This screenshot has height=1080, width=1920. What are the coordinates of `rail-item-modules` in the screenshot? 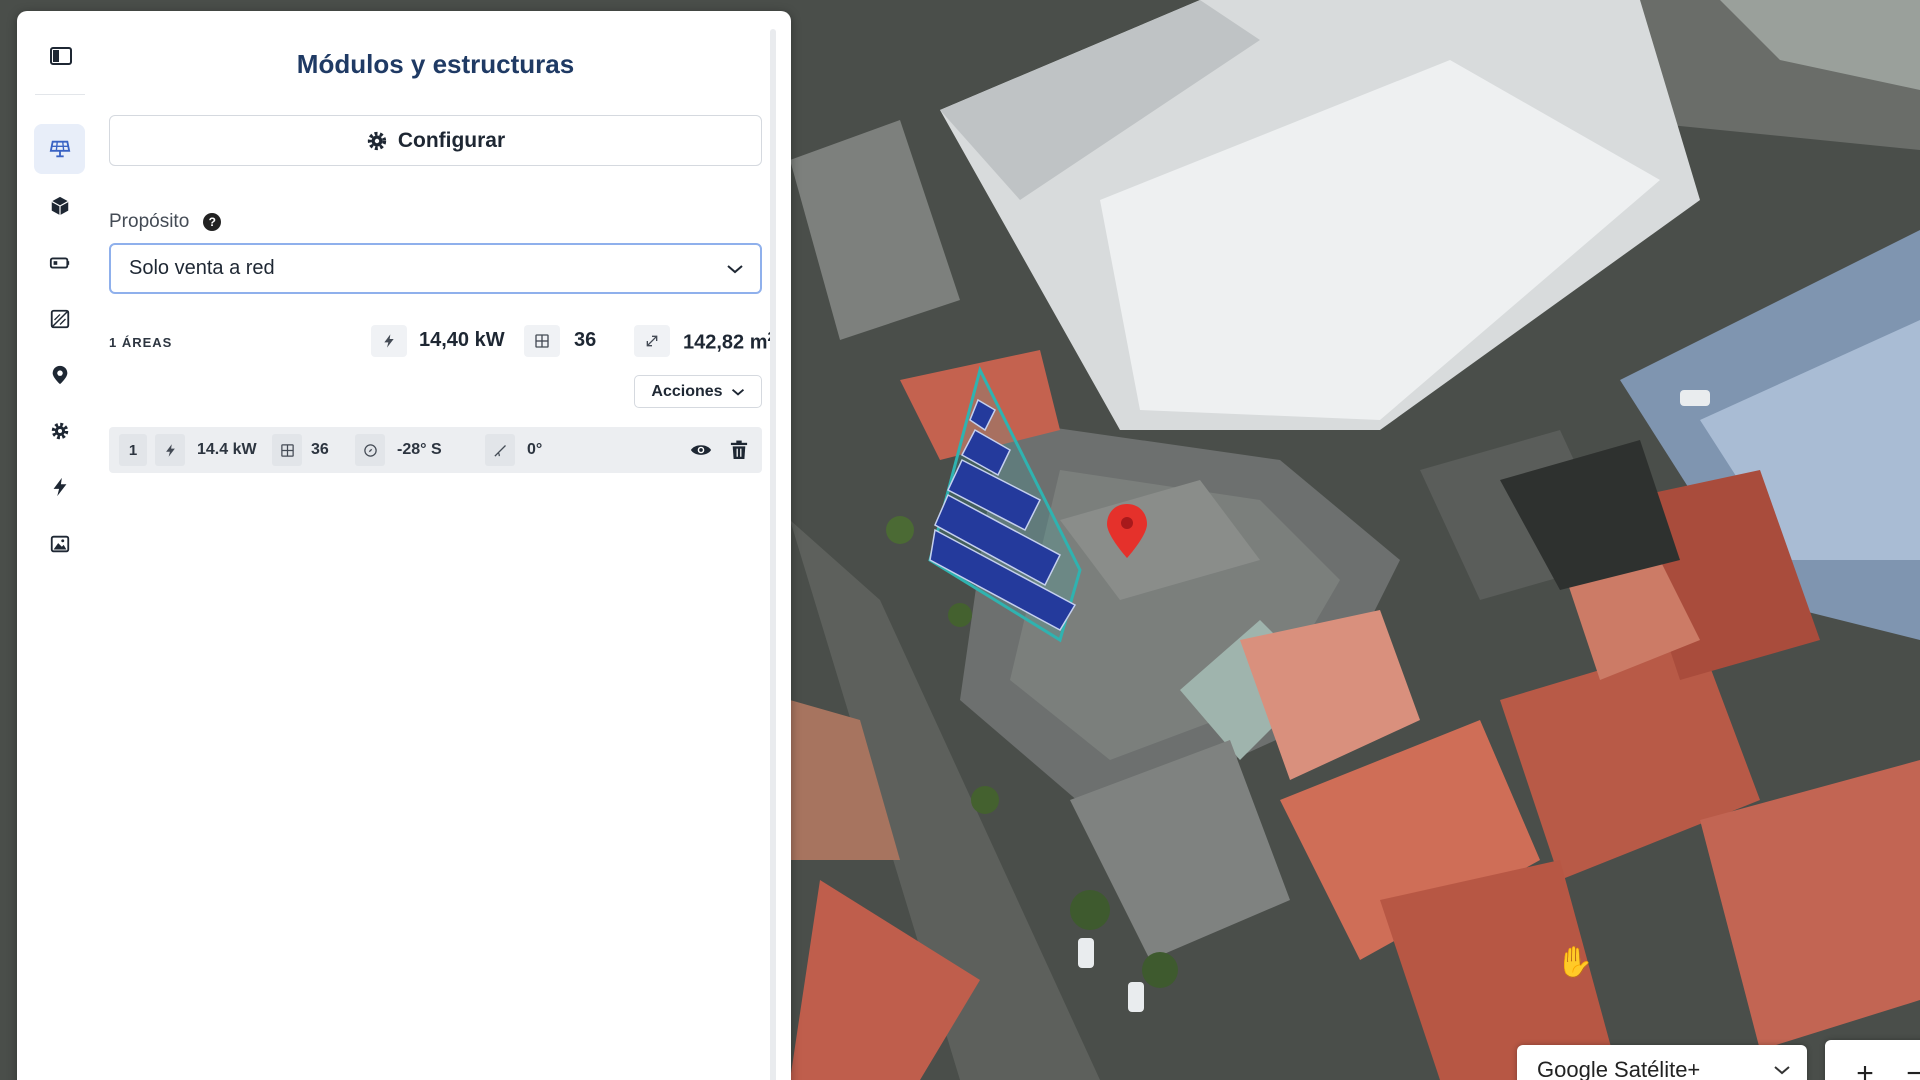 It's located at (59, 149).